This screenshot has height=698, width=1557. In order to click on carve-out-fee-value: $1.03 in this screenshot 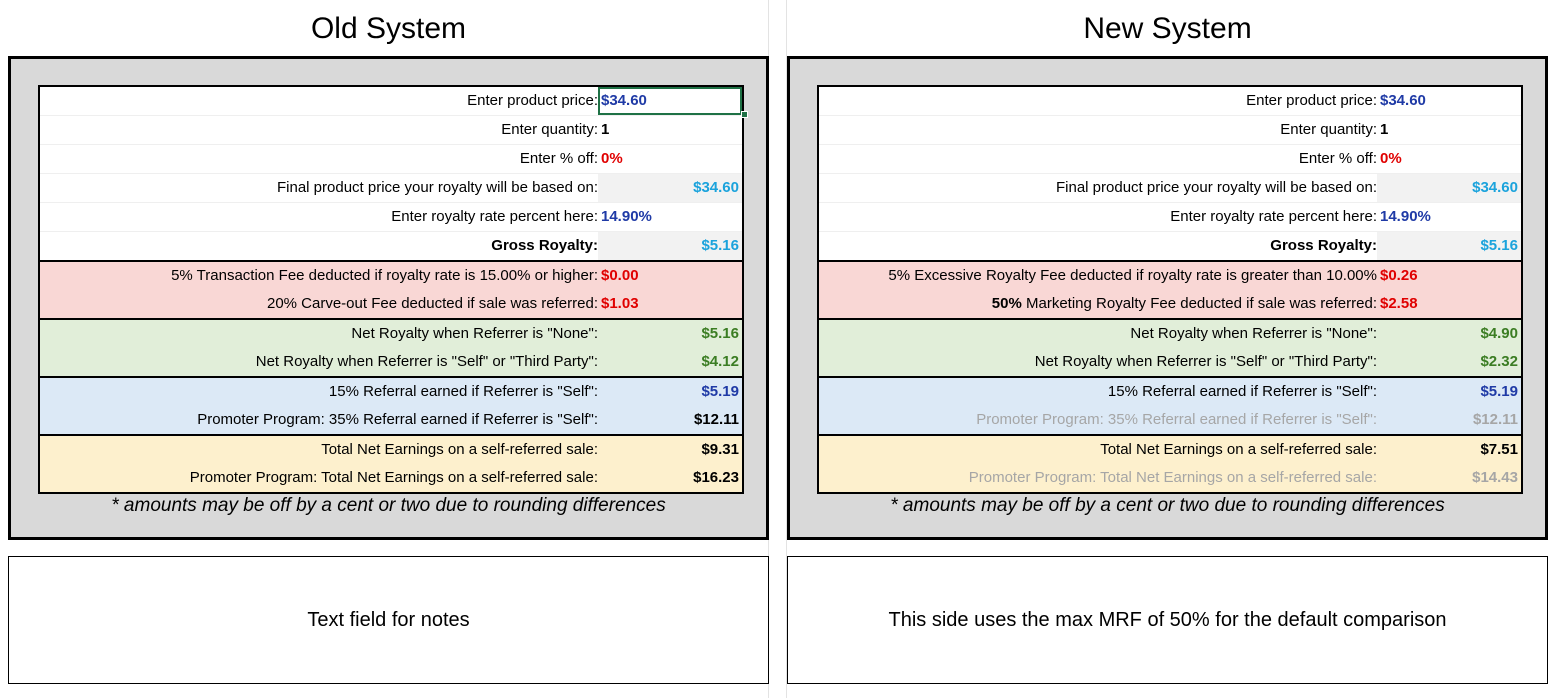, I will do `click(620, 303)`.